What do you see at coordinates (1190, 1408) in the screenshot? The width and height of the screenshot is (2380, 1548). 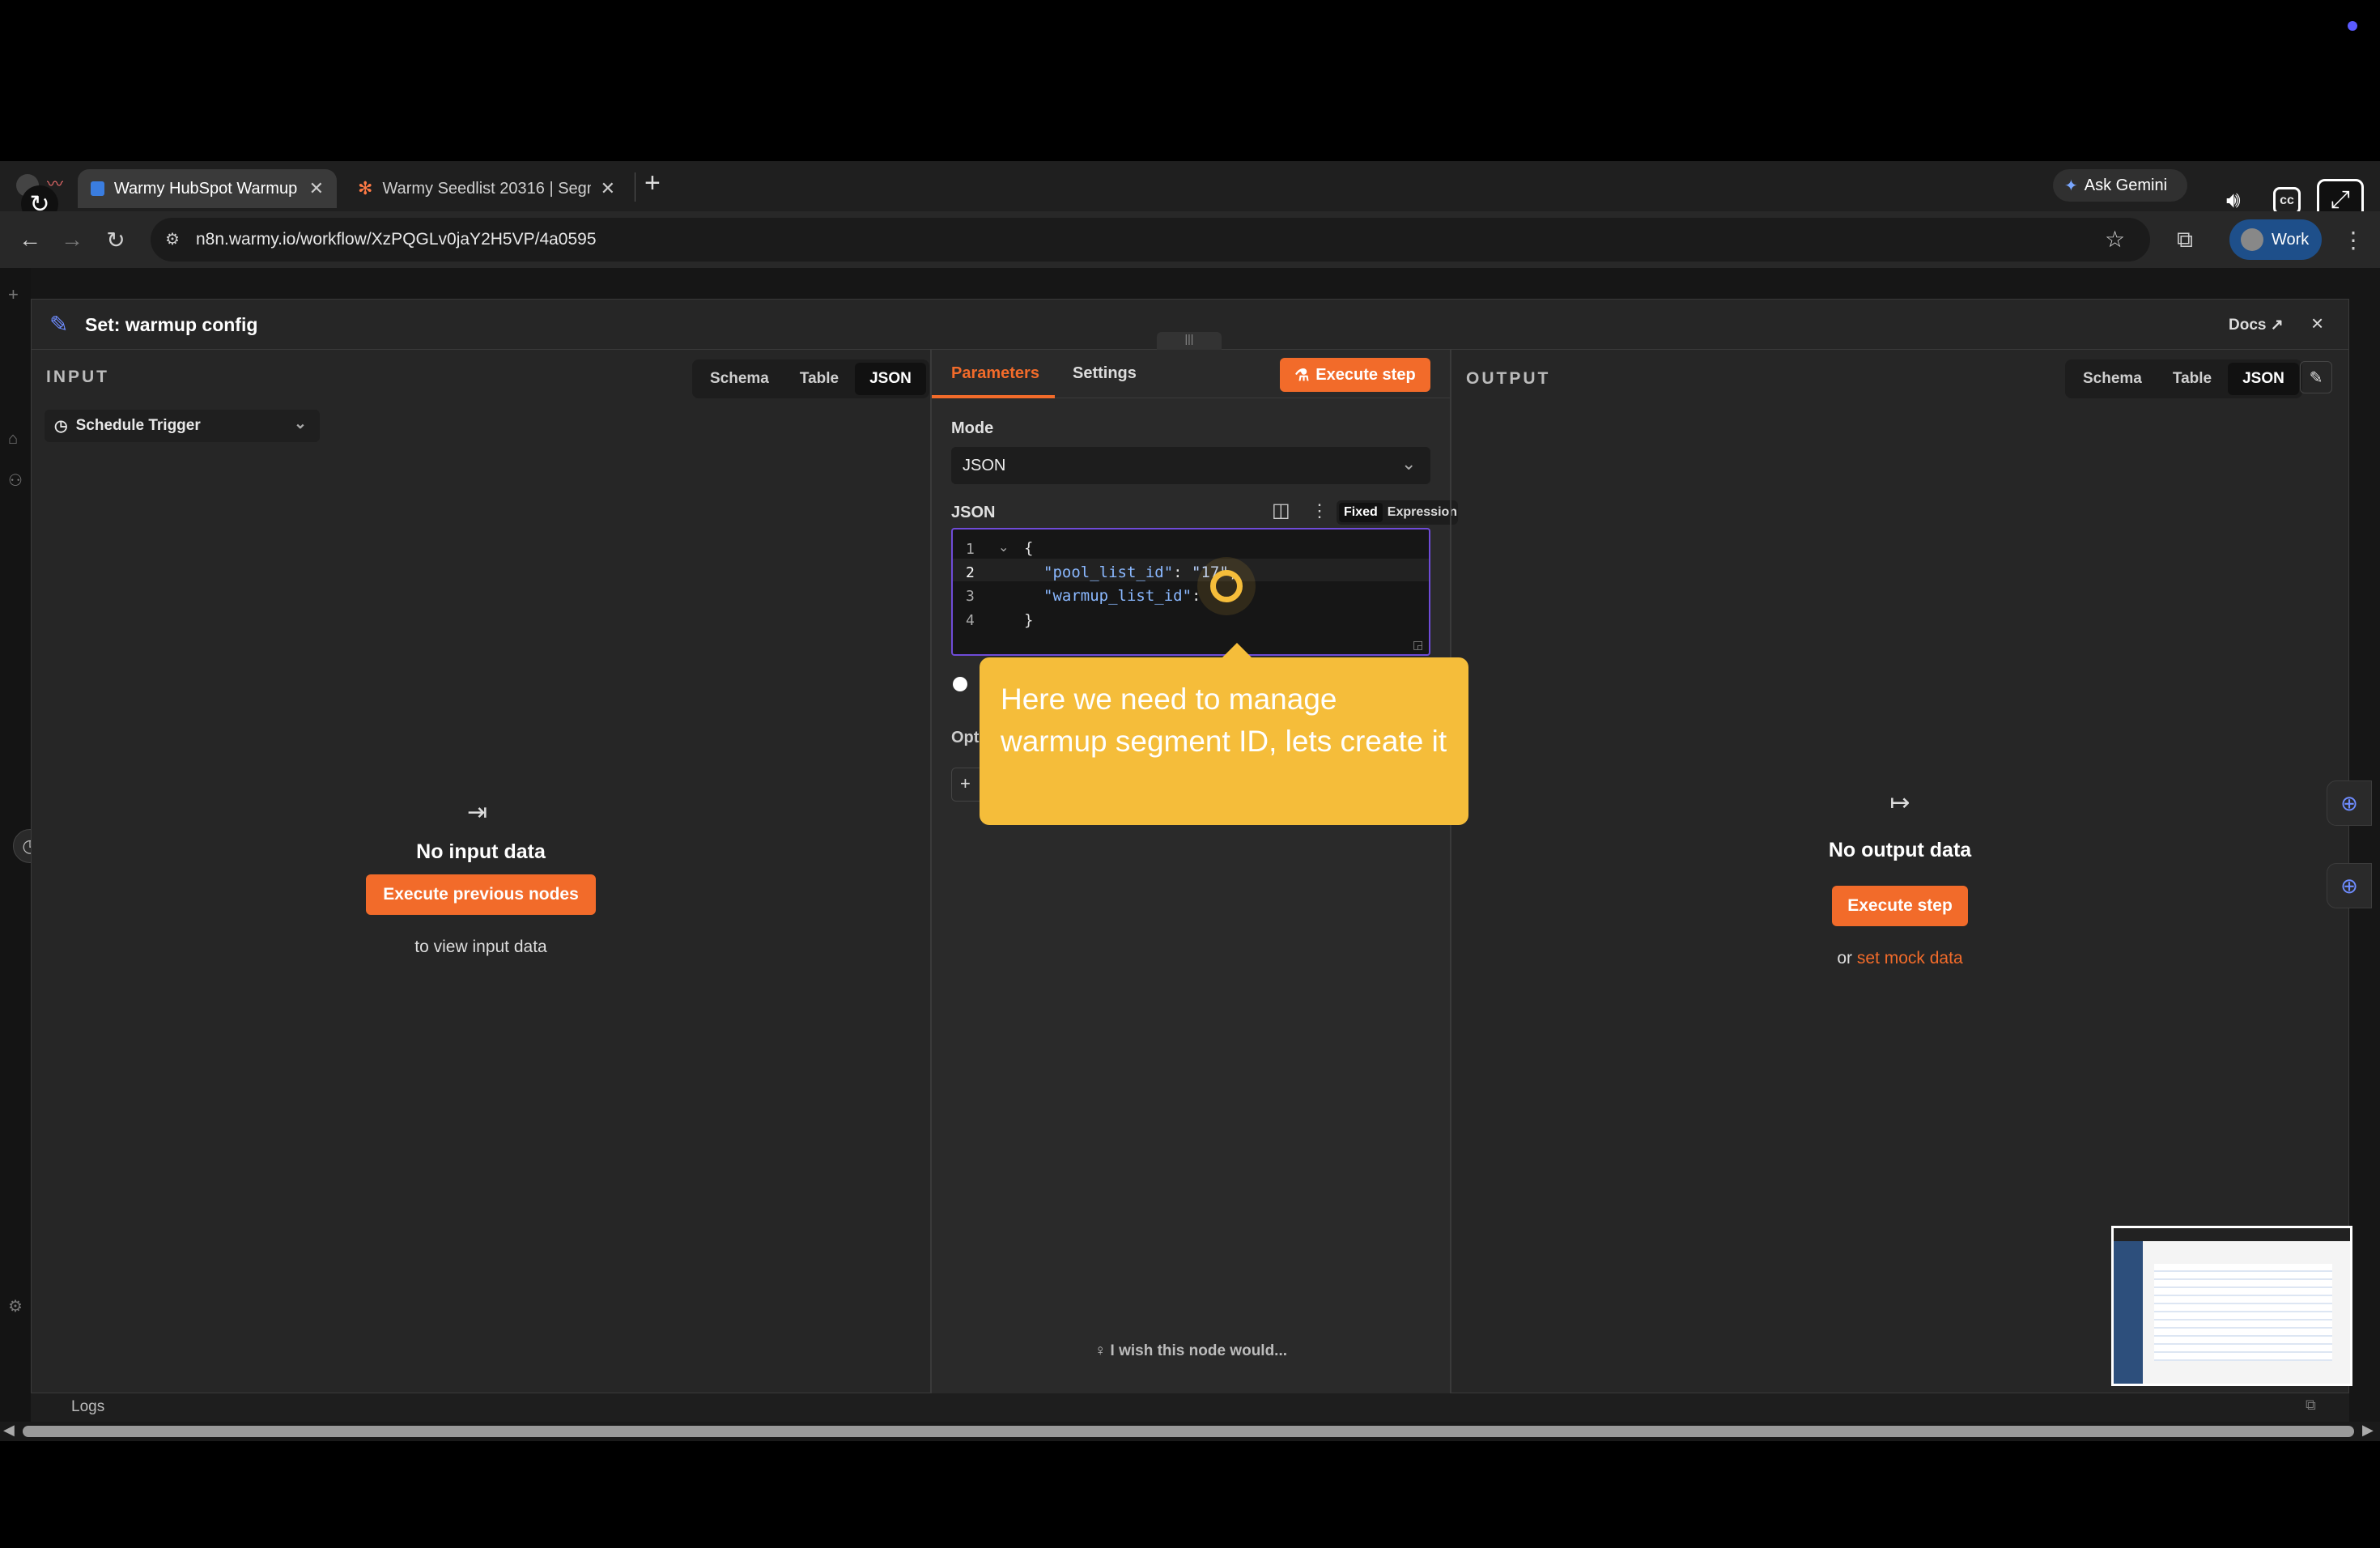 I see `logs-bar: Logs ⧉` at bounding box center [1190, 1408].